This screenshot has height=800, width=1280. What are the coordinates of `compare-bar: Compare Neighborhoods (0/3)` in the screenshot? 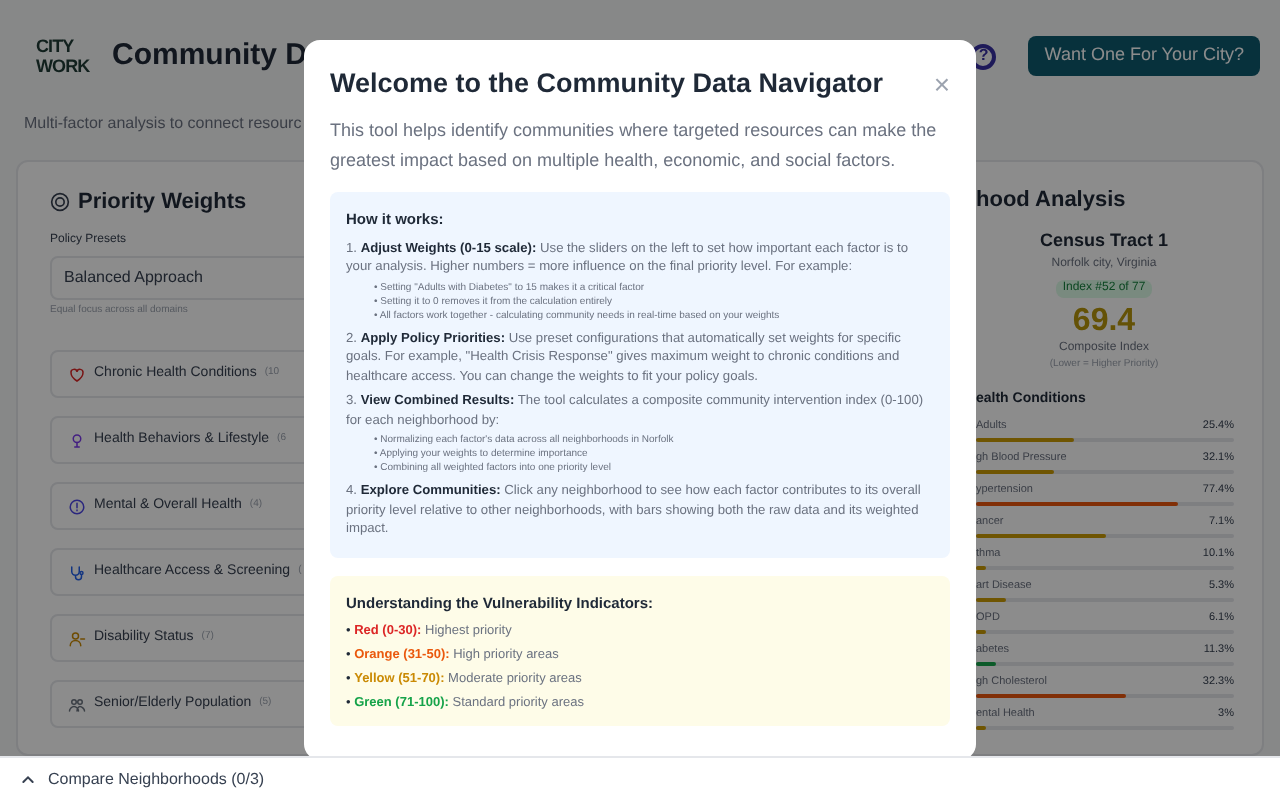 It's located at (640, 778).